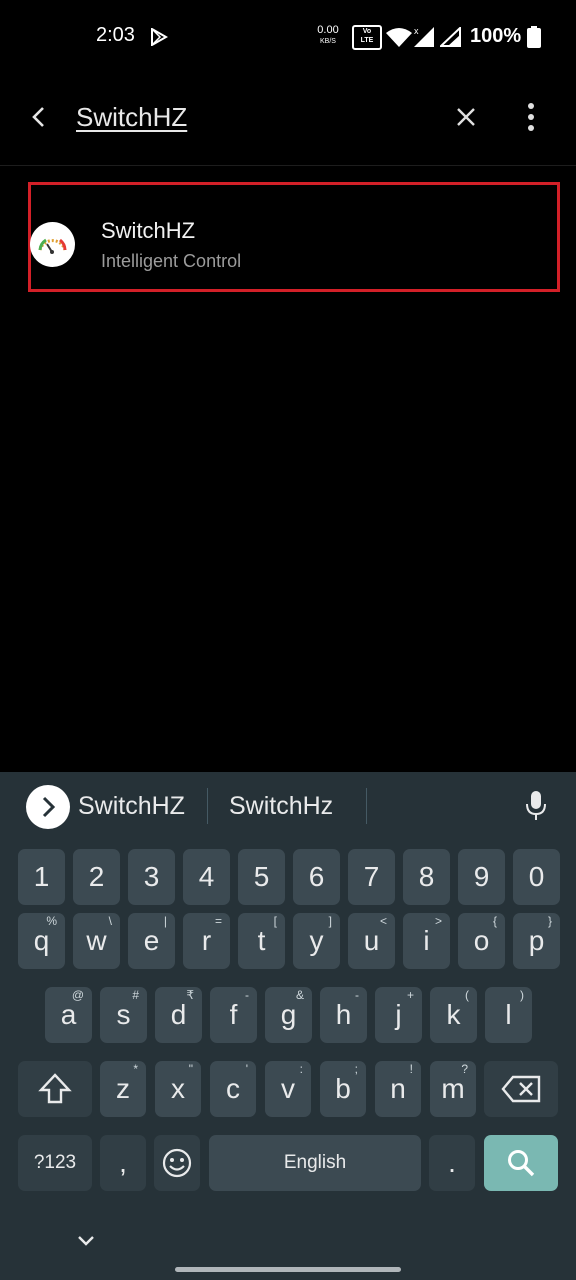 This screenshot has width=576, height=1280. Describe the element at coordinates (328, 30) in the screenshot. I see `network-speed-value: 0.00` at that location.